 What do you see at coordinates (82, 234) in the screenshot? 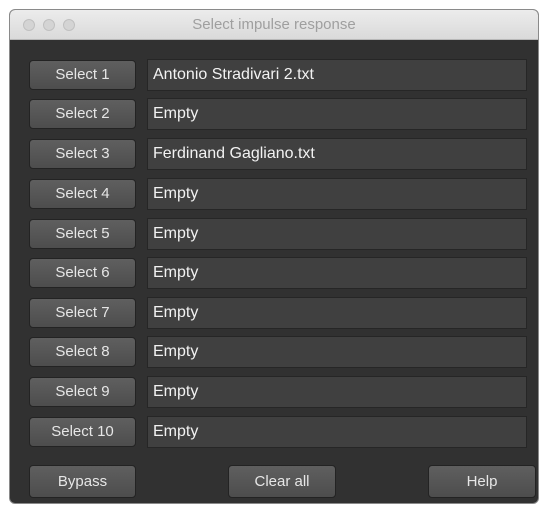
I see `select-5-button: Select 5` at bounding box center [82, 234].